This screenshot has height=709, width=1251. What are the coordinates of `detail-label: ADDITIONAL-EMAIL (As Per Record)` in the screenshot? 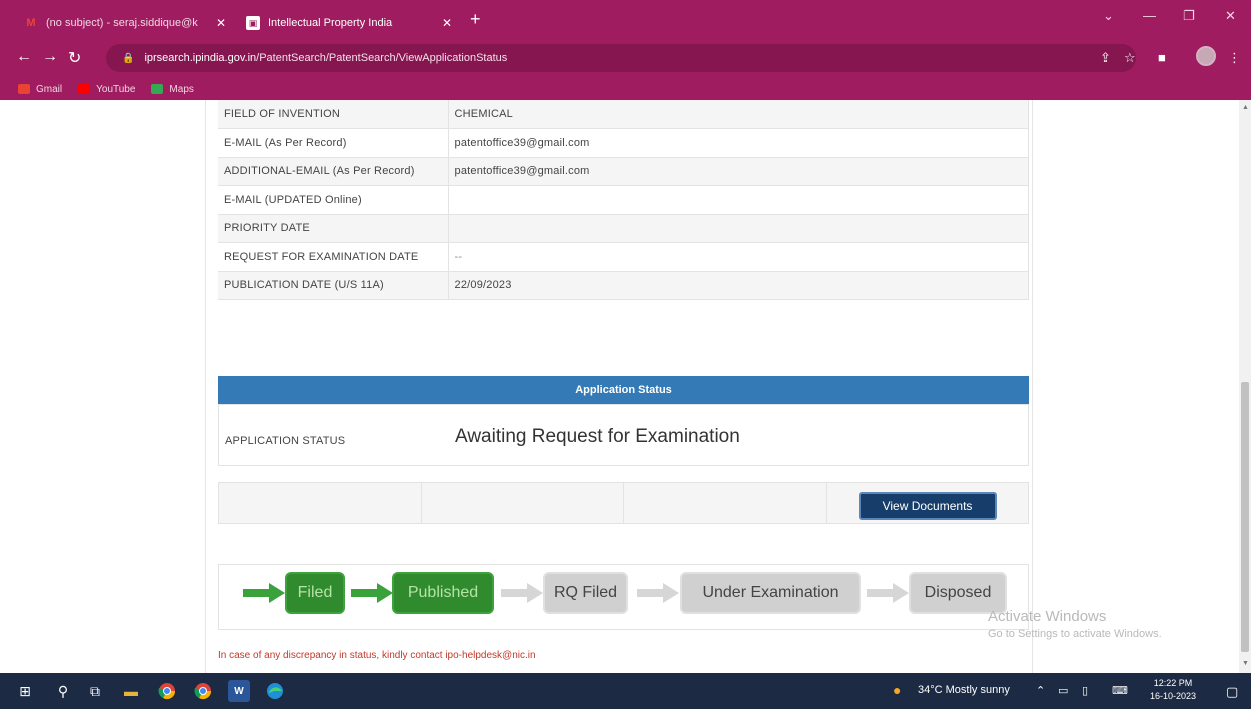 It's located at (333, 171).